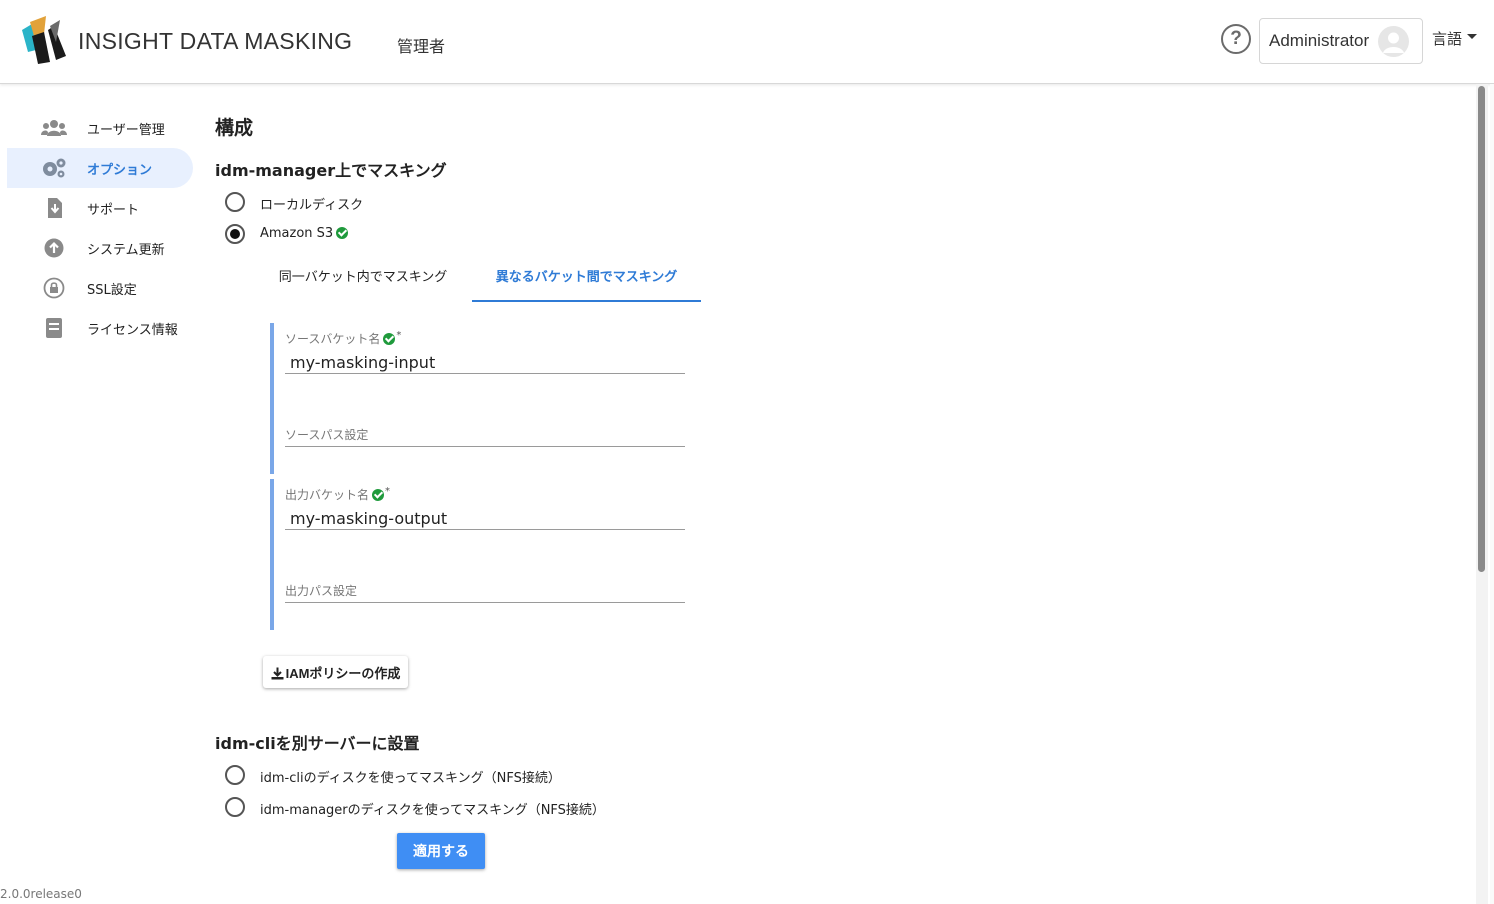 The width and height of the screenshot is (1494, 904). Describe the element at coordinates (44, 40) in the screenshot. I see `app-logo` at that location.